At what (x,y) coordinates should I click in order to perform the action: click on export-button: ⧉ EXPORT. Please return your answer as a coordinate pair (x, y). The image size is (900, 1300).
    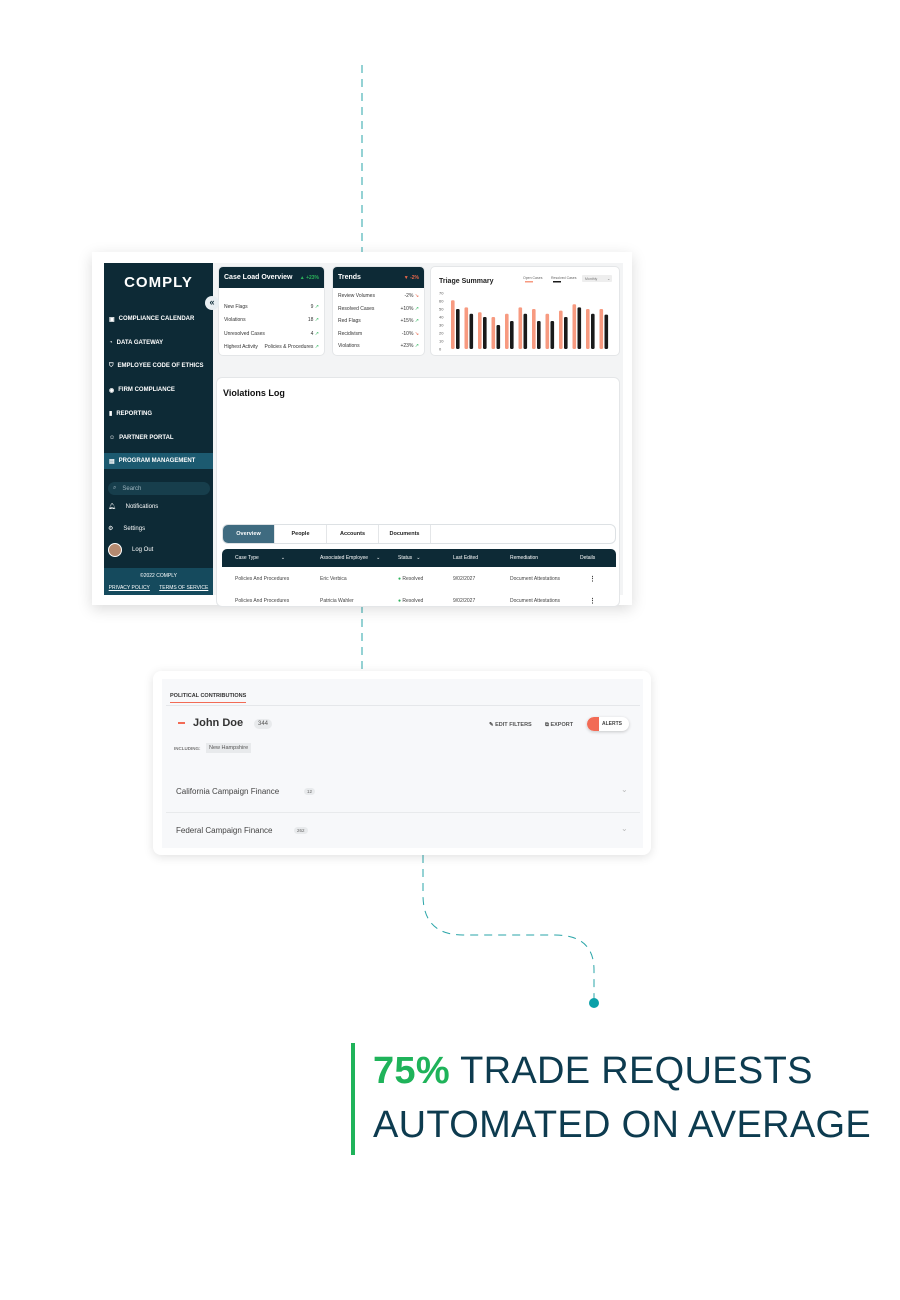
    Looking at the image, I should click on (559, 725).